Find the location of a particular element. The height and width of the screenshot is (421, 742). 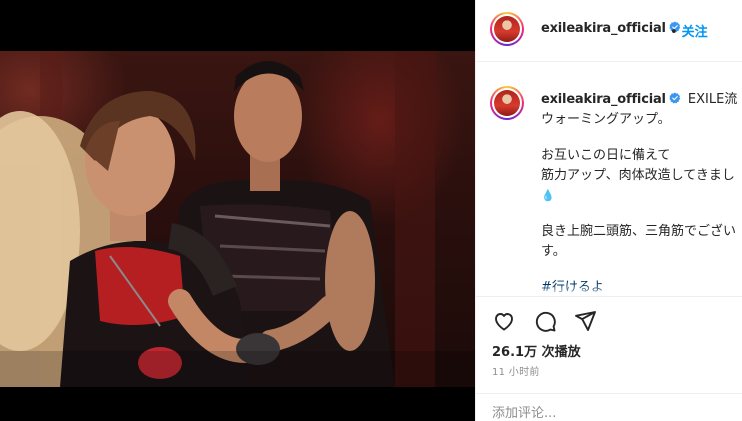

follow-button: • 关注 is located at coordinates (689, 30).